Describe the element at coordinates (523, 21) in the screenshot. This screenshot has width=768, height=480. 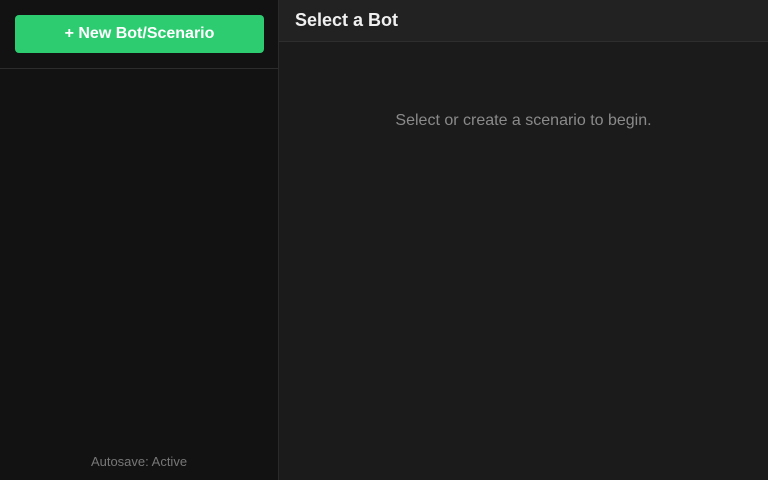
I see `main-header: Select a Bot` at that location.